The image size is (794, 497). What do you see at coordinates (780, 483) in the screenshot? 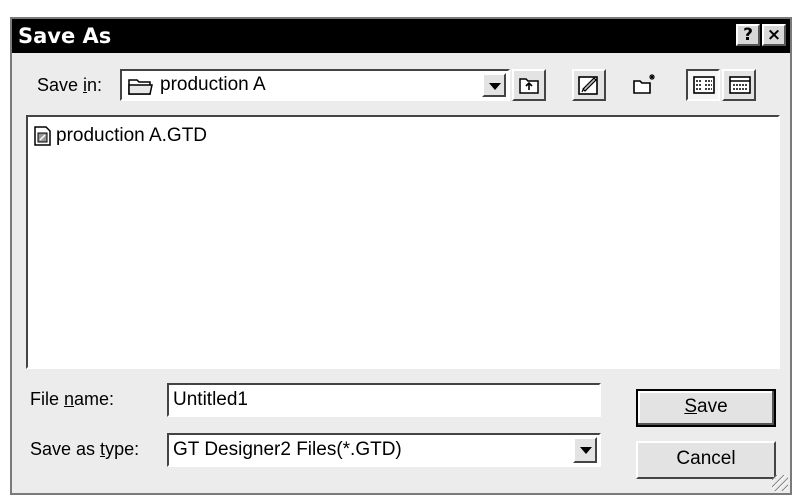
I see `resize-grip` at bounding box center [780, 483].